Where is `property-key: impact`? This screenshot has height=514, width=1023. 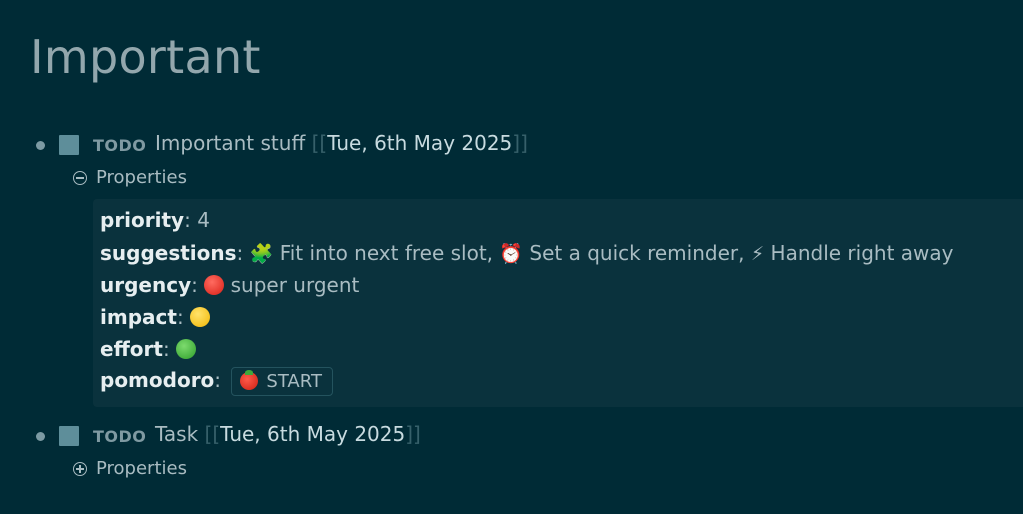 property-key: impact is located at coordinates (138, 317).